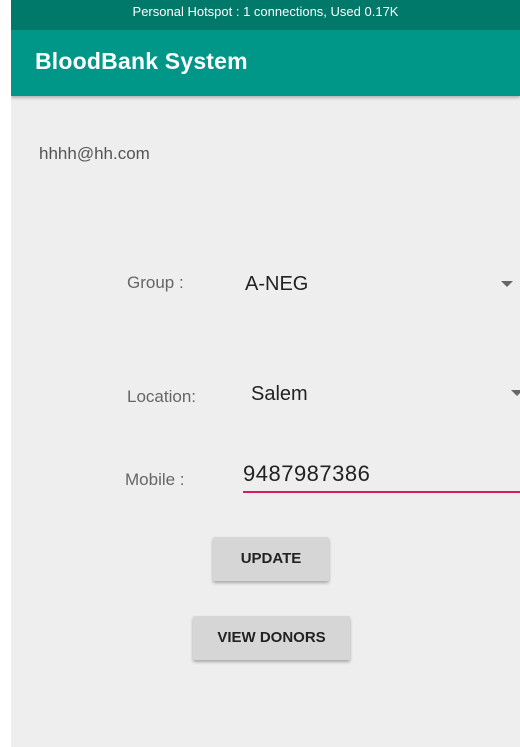 The height and width of the screenshot is (747, 520). What do you see at coordinates (271, 638) in the screenshot?
I see `view-donors-button: VIEW DONORS` at bounding box center [271, 638].